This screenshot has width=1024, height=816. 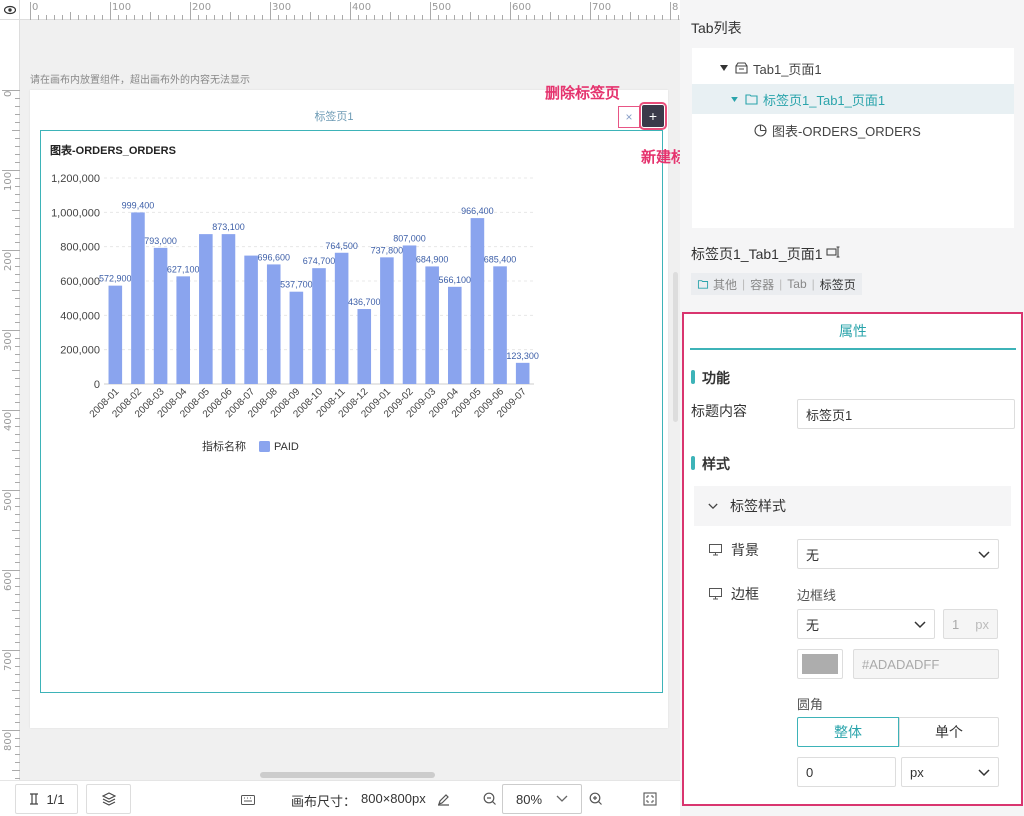 What do you see at coordinates (833, 252) in the screenshot?
I see `rename-icon` at bounding box center [833, 252].